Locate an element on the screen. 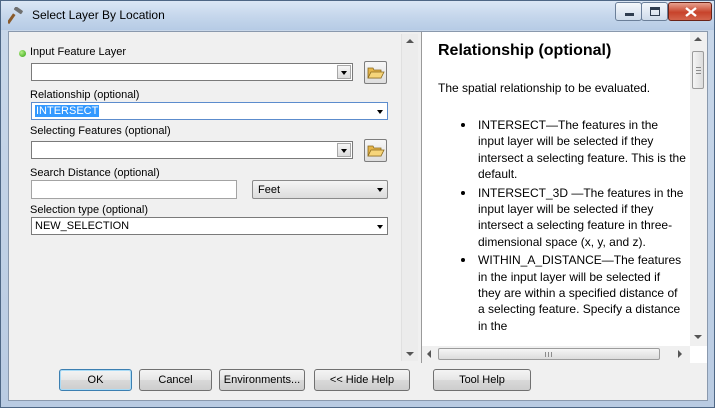 This screenshot has width=715, height=408. distance-units-value: Feet is located at coordinates (269, 190).